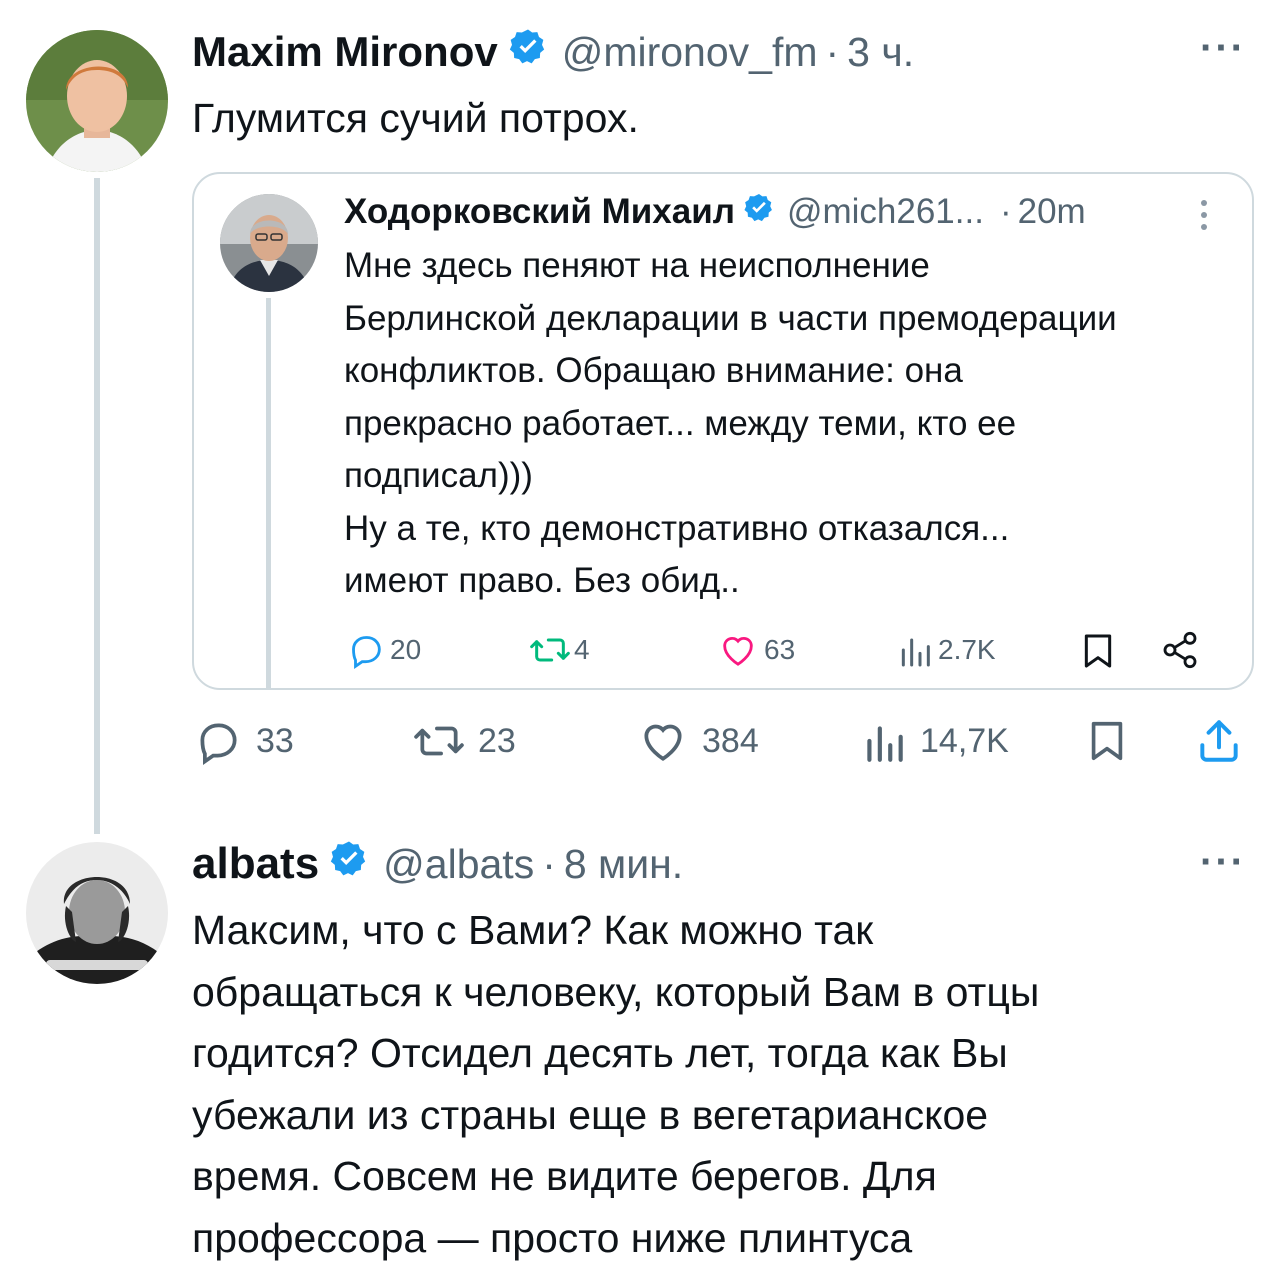 The width and height of the screenshot is (1280, 1275). What do you see at coordinates (542, 580) in the screenshot?
I see `quoted-text-line: имеют право. Без обид..` at bounding box center [542, 580].